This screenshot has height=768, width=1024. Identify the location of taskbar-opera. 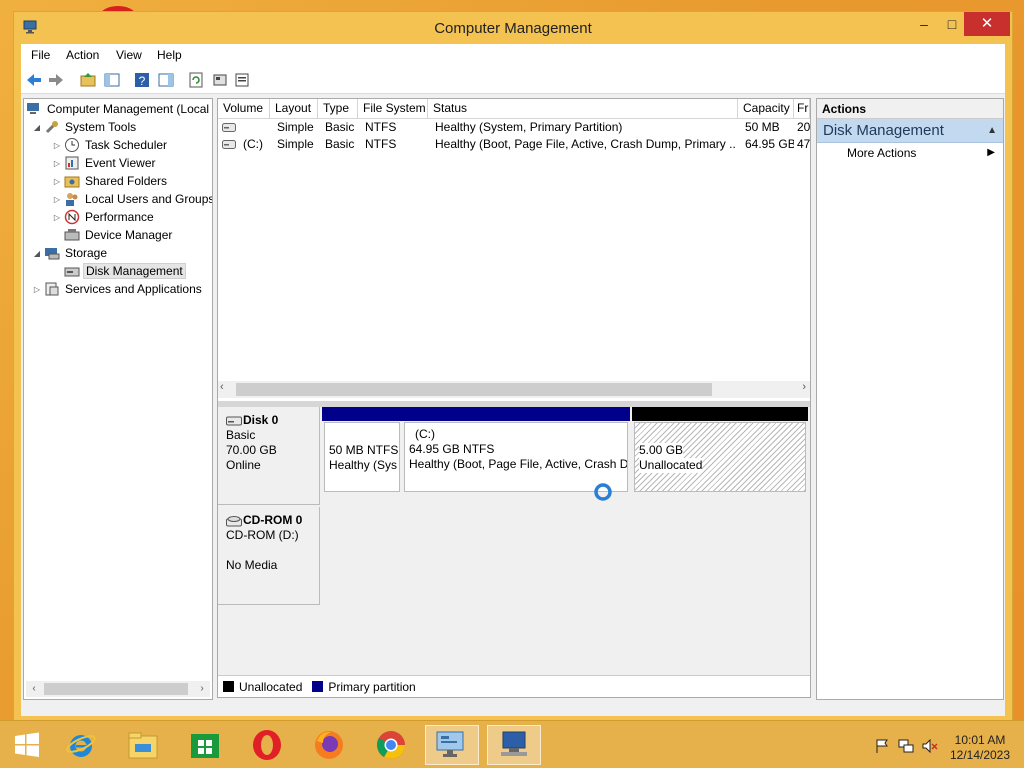
(267, 745).